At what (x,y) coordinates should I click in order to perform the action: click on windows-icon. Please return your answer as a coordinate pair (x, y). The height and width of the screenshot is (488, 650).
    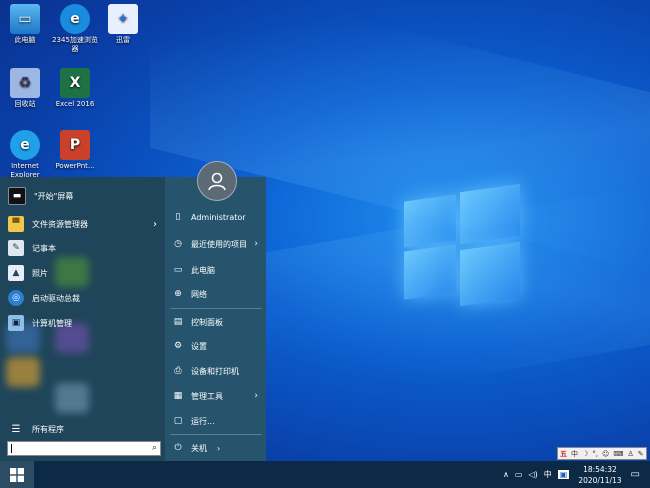
    Looking at the image, I should click on (17, 474).